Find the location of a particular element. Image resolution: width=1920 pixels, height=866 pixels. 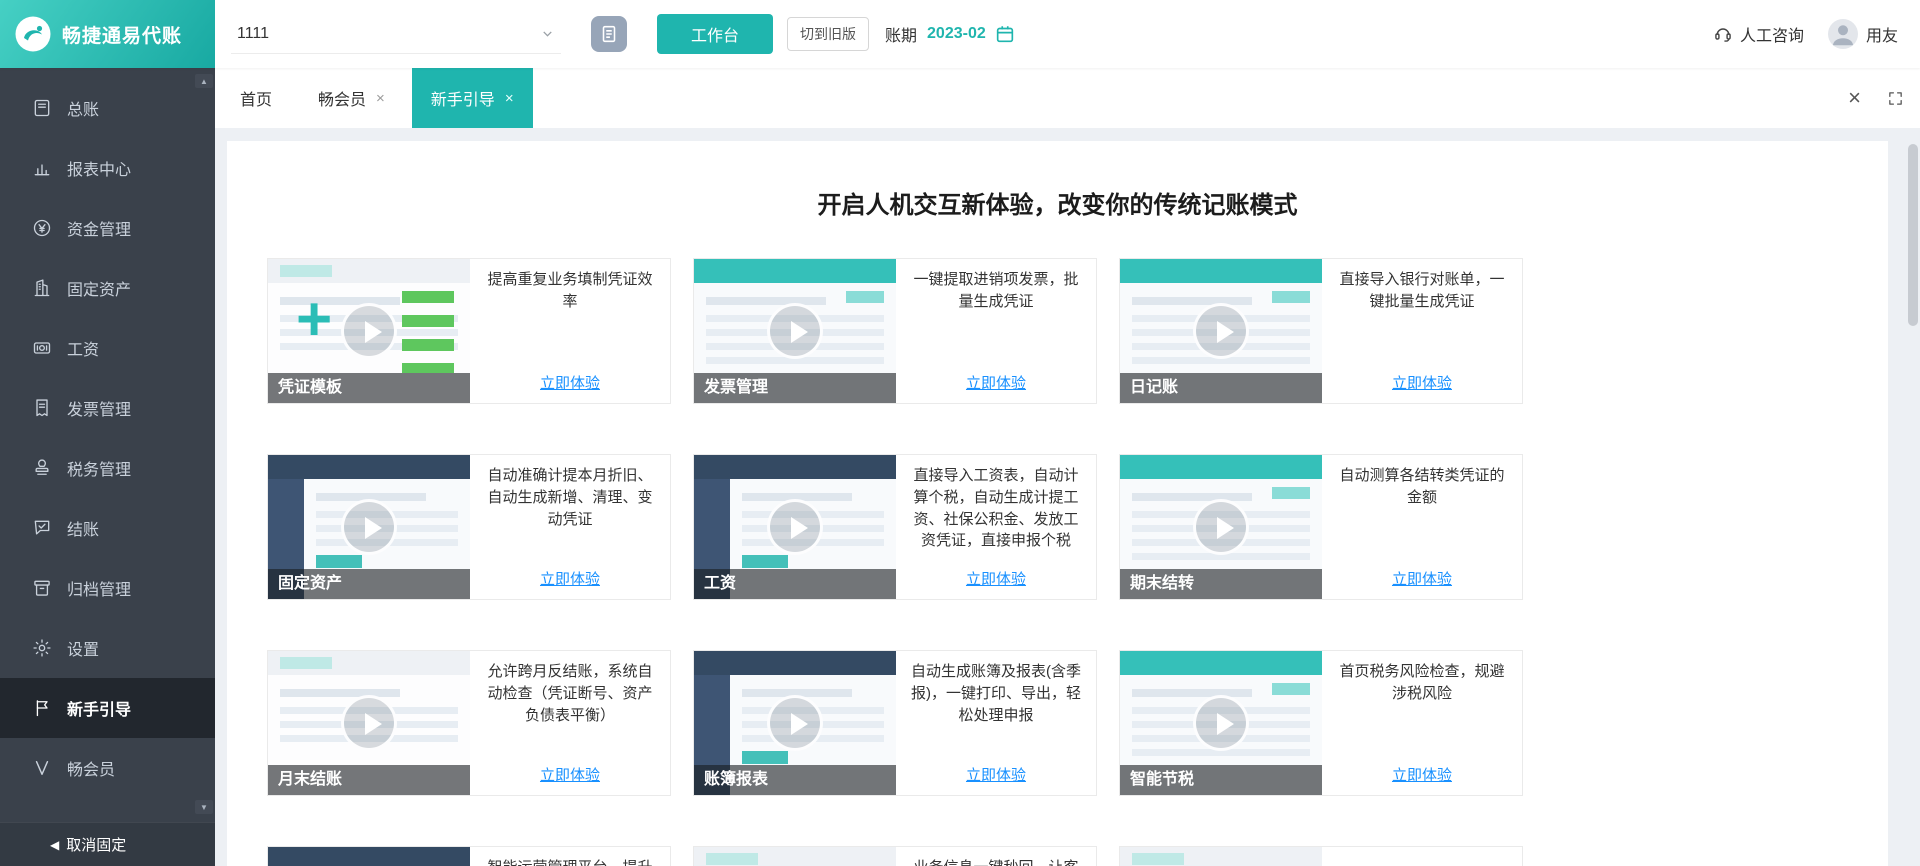

fullscreen-icon is located at coordinates (1895, 98).